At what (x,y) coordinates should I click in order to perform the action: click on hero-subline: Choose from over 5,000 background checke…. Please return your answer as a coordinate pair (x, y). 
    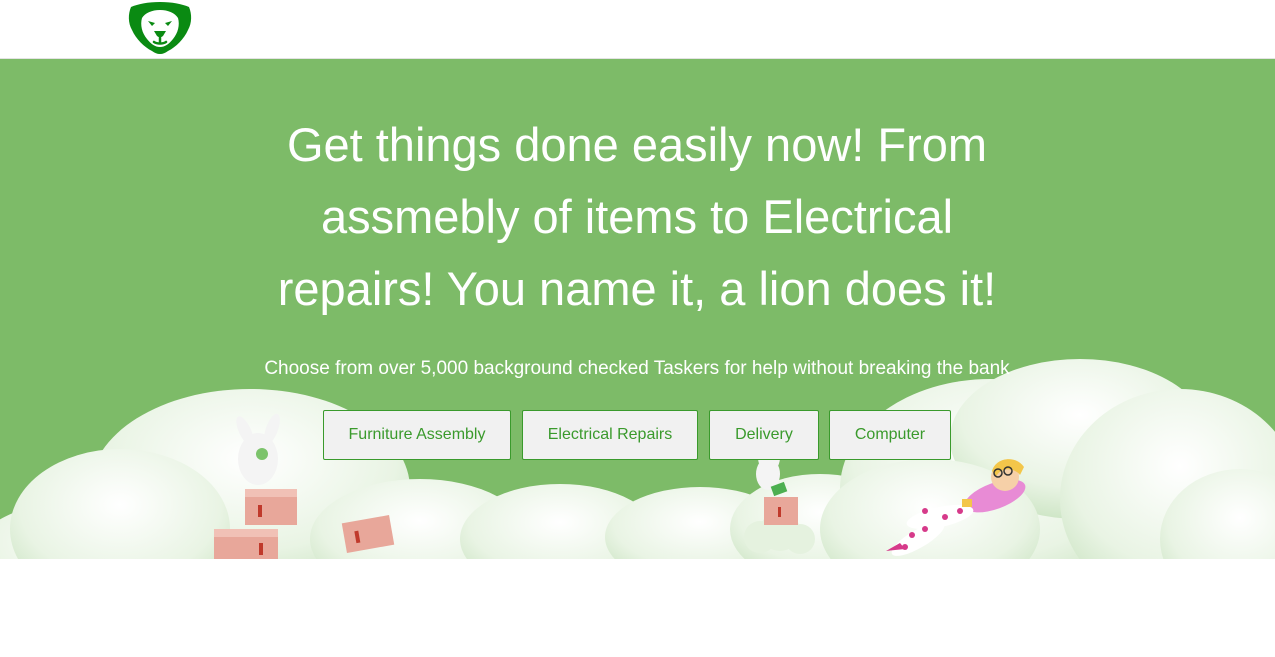
    Looking at the image, I should click on (637, 368).